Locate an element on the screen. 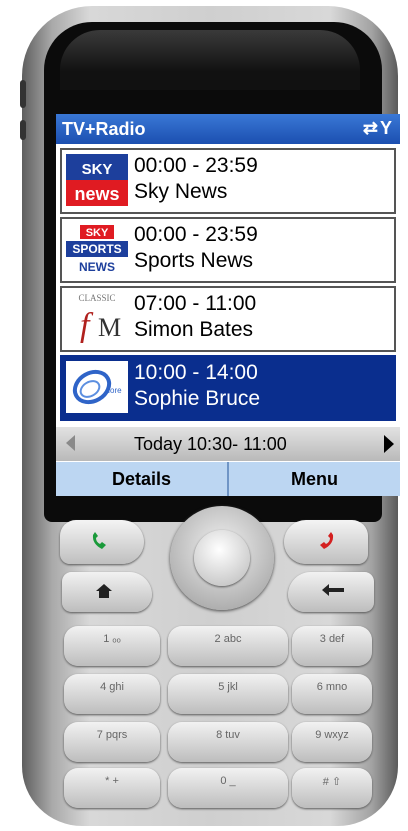 This screenshot has width=408, height=831. home-button is located at coordinates (107, 592).